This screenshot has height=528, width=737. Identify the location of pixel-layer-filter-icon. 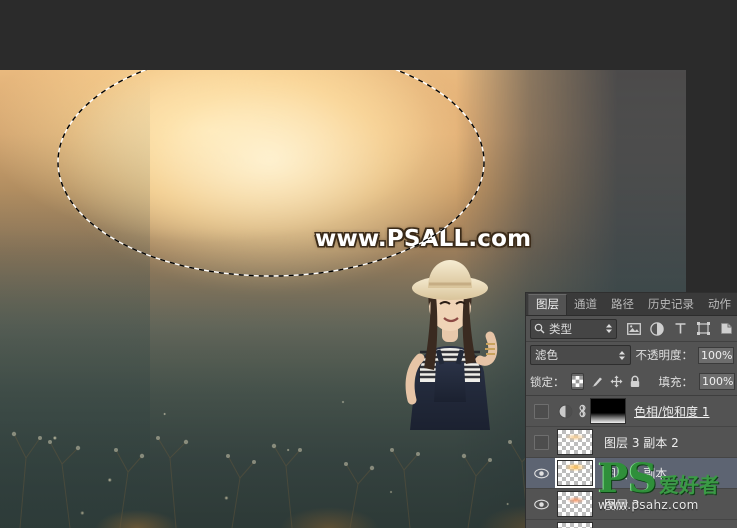
(634, 329).